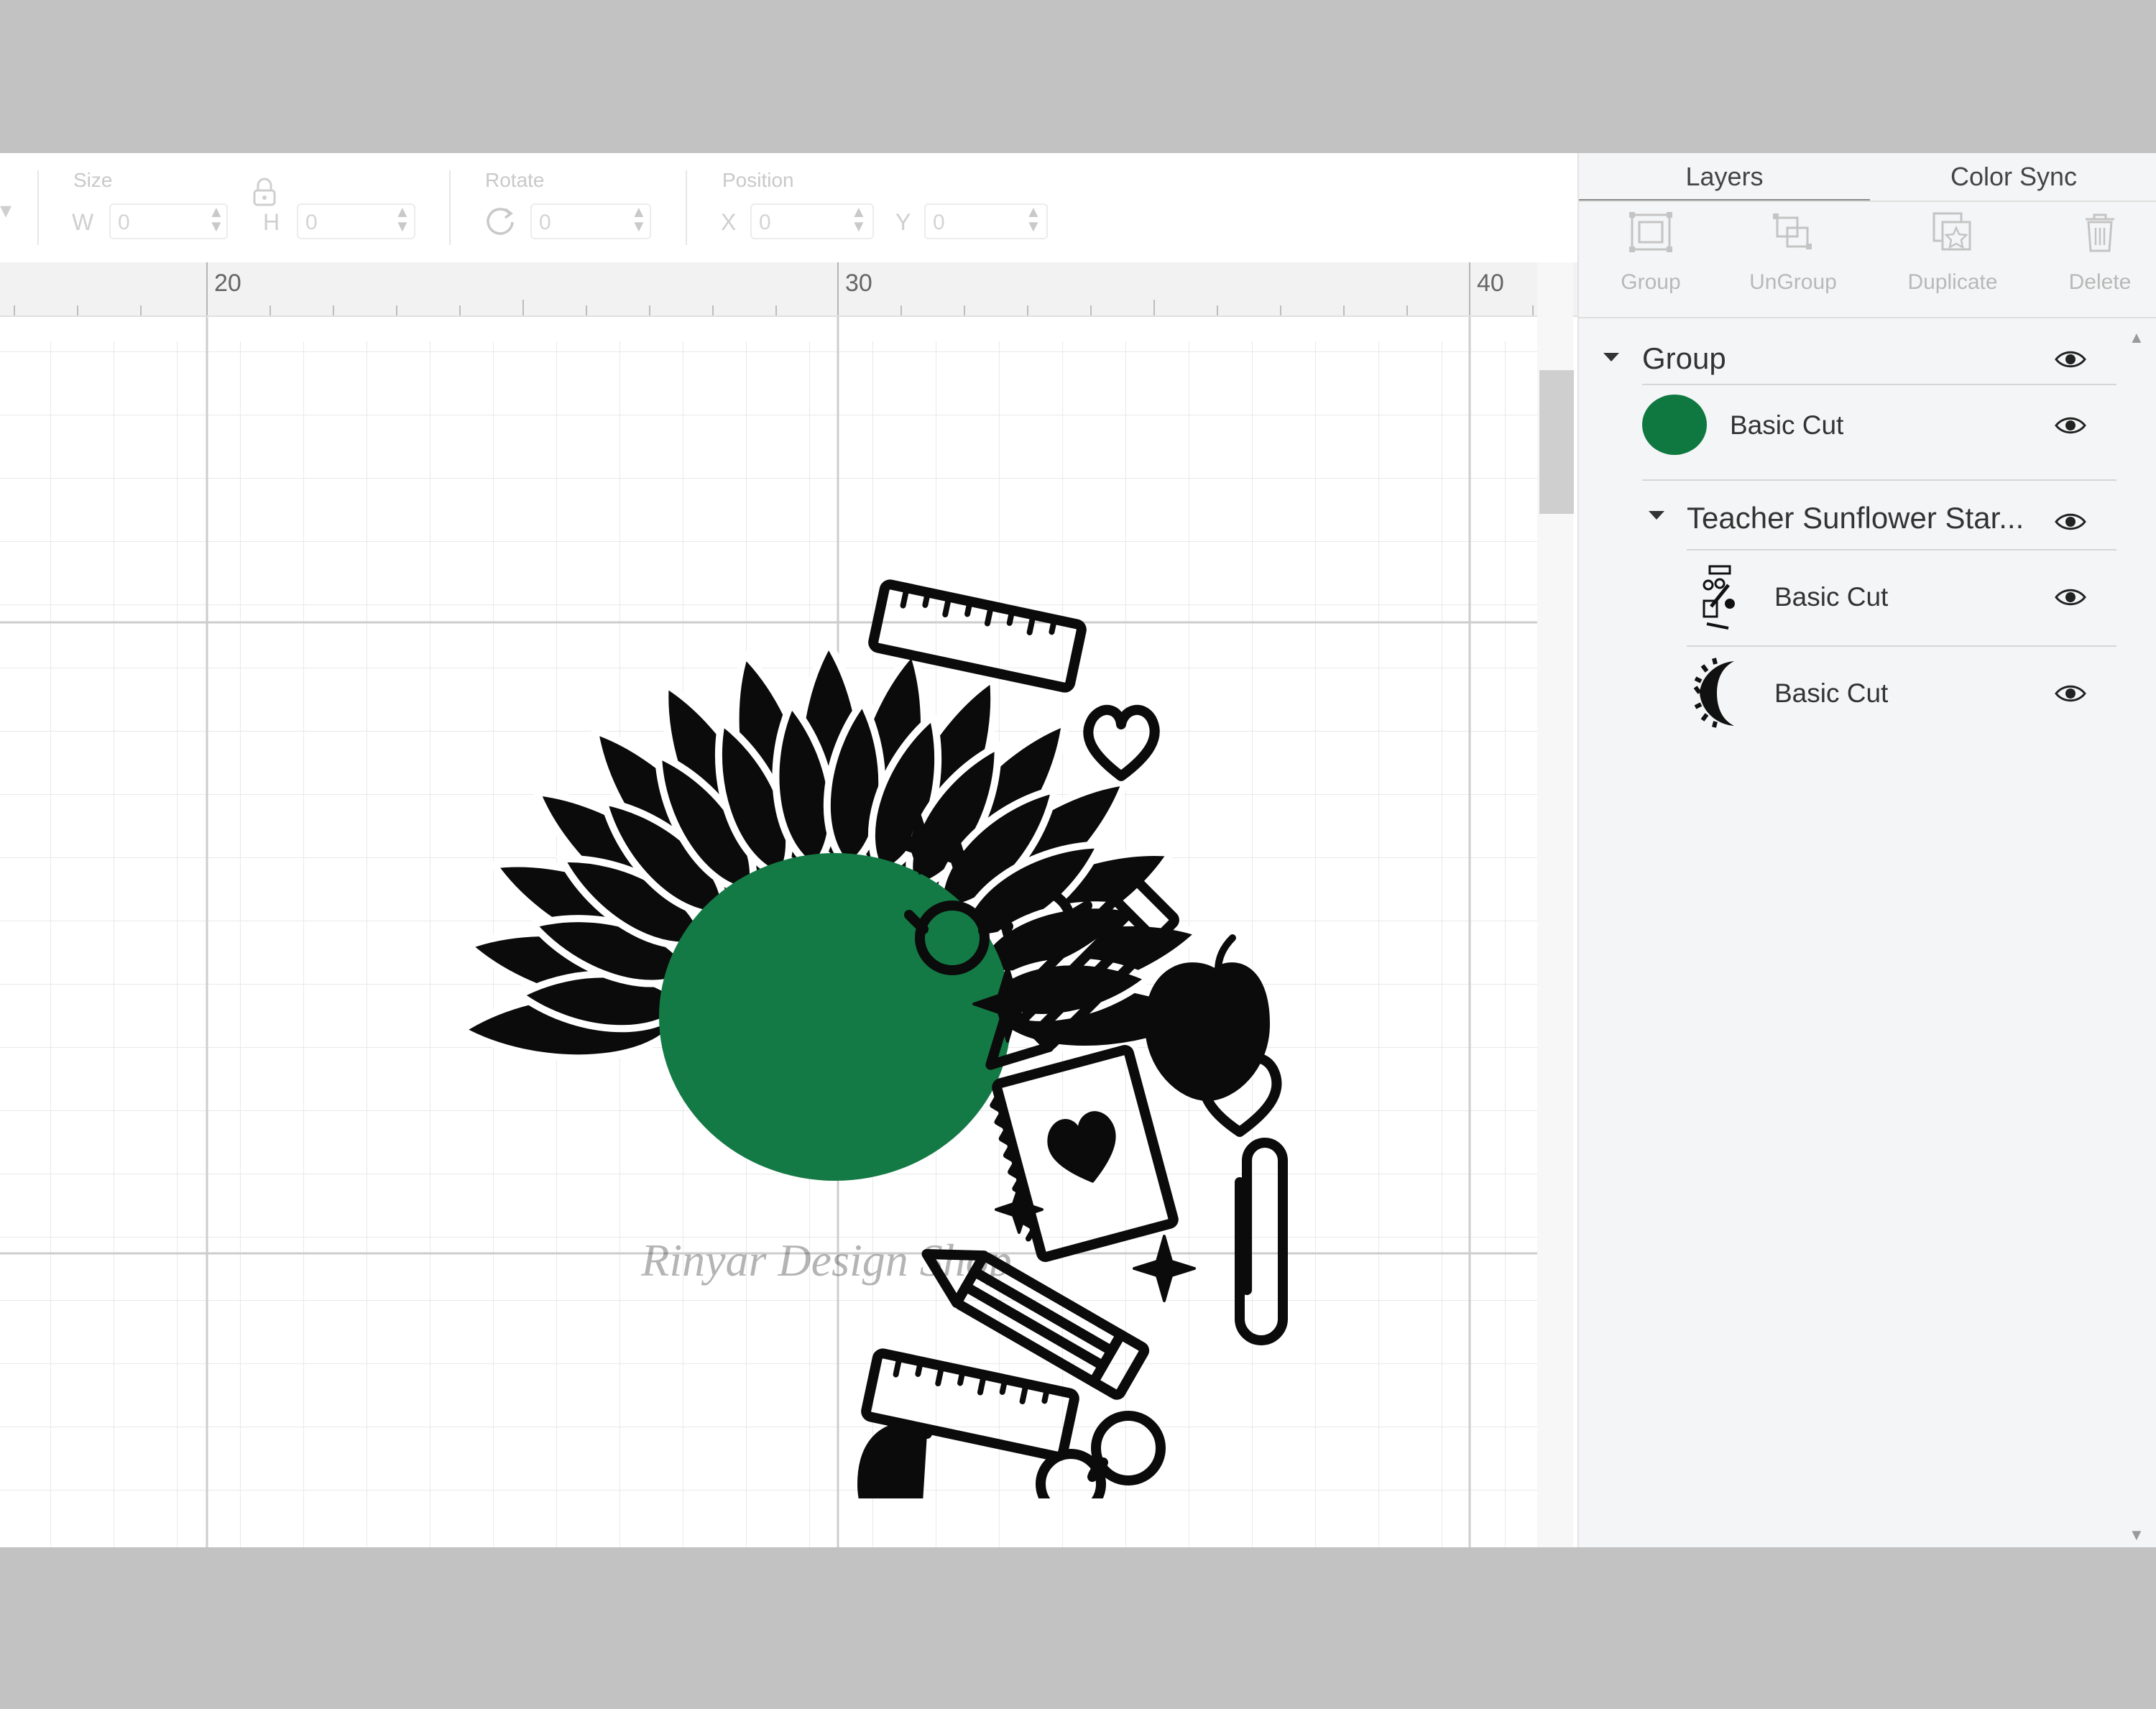 Image resolution: width=2156 pixels, height=1709 pixels. What do you see at coordinates (1951, 231) in the screenshot?
I see `duplicate-icon` at bounding box center [1951, 231].